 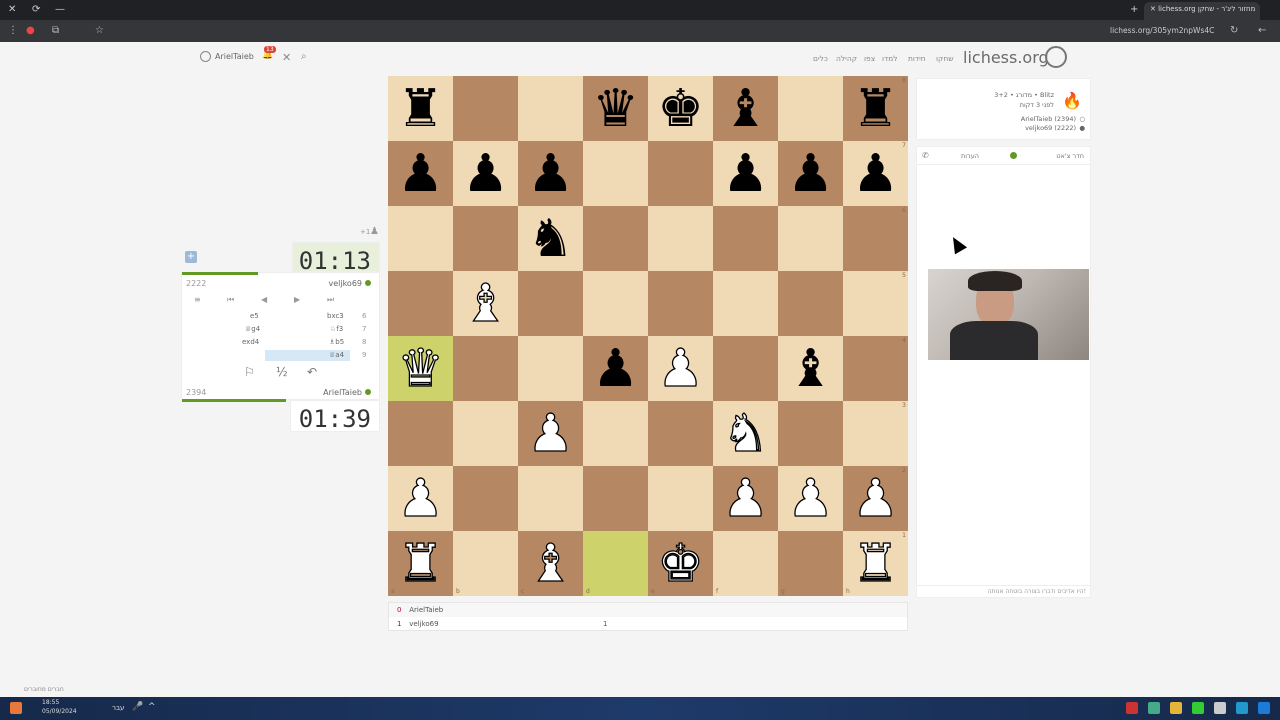 What do you see at coordinates (680, 108) in the screenshot?
I see `square-e8: ♚` at bounding box center [680, 108].